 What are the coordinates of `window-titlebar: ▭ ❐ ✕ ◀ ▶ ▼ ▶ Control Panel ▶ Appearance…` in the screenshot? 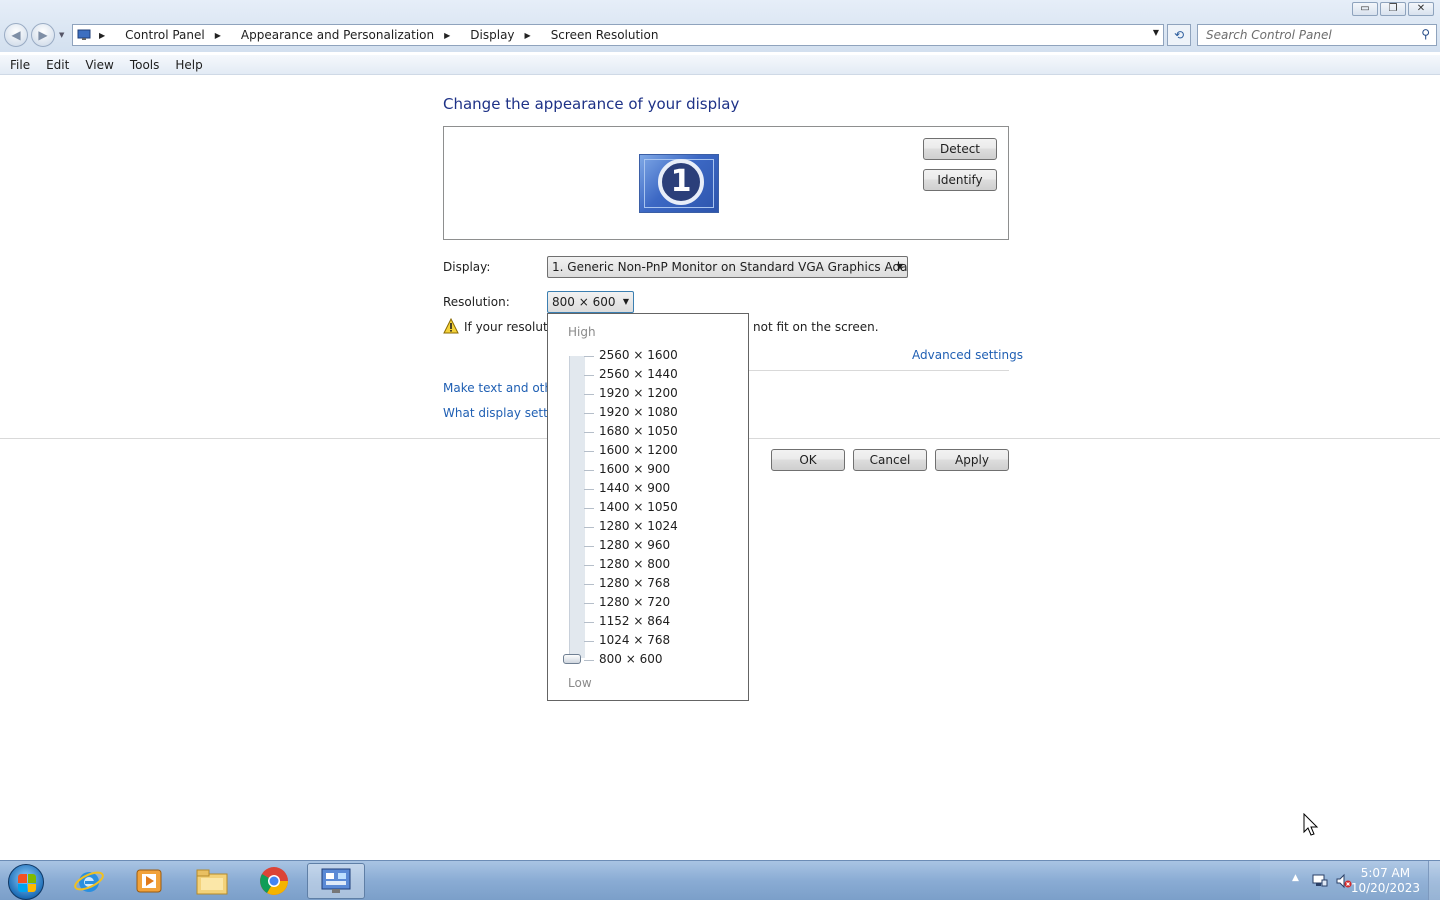 It's located at (720, 26).